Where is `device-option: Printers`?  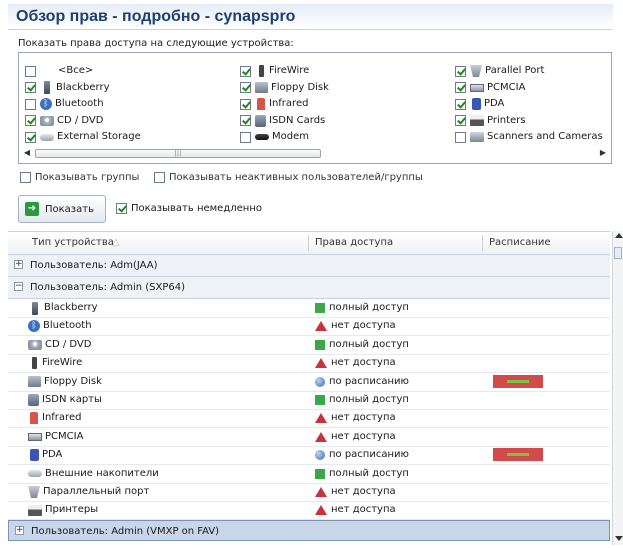
device-option: Printers is located at coordinates (490, 121).